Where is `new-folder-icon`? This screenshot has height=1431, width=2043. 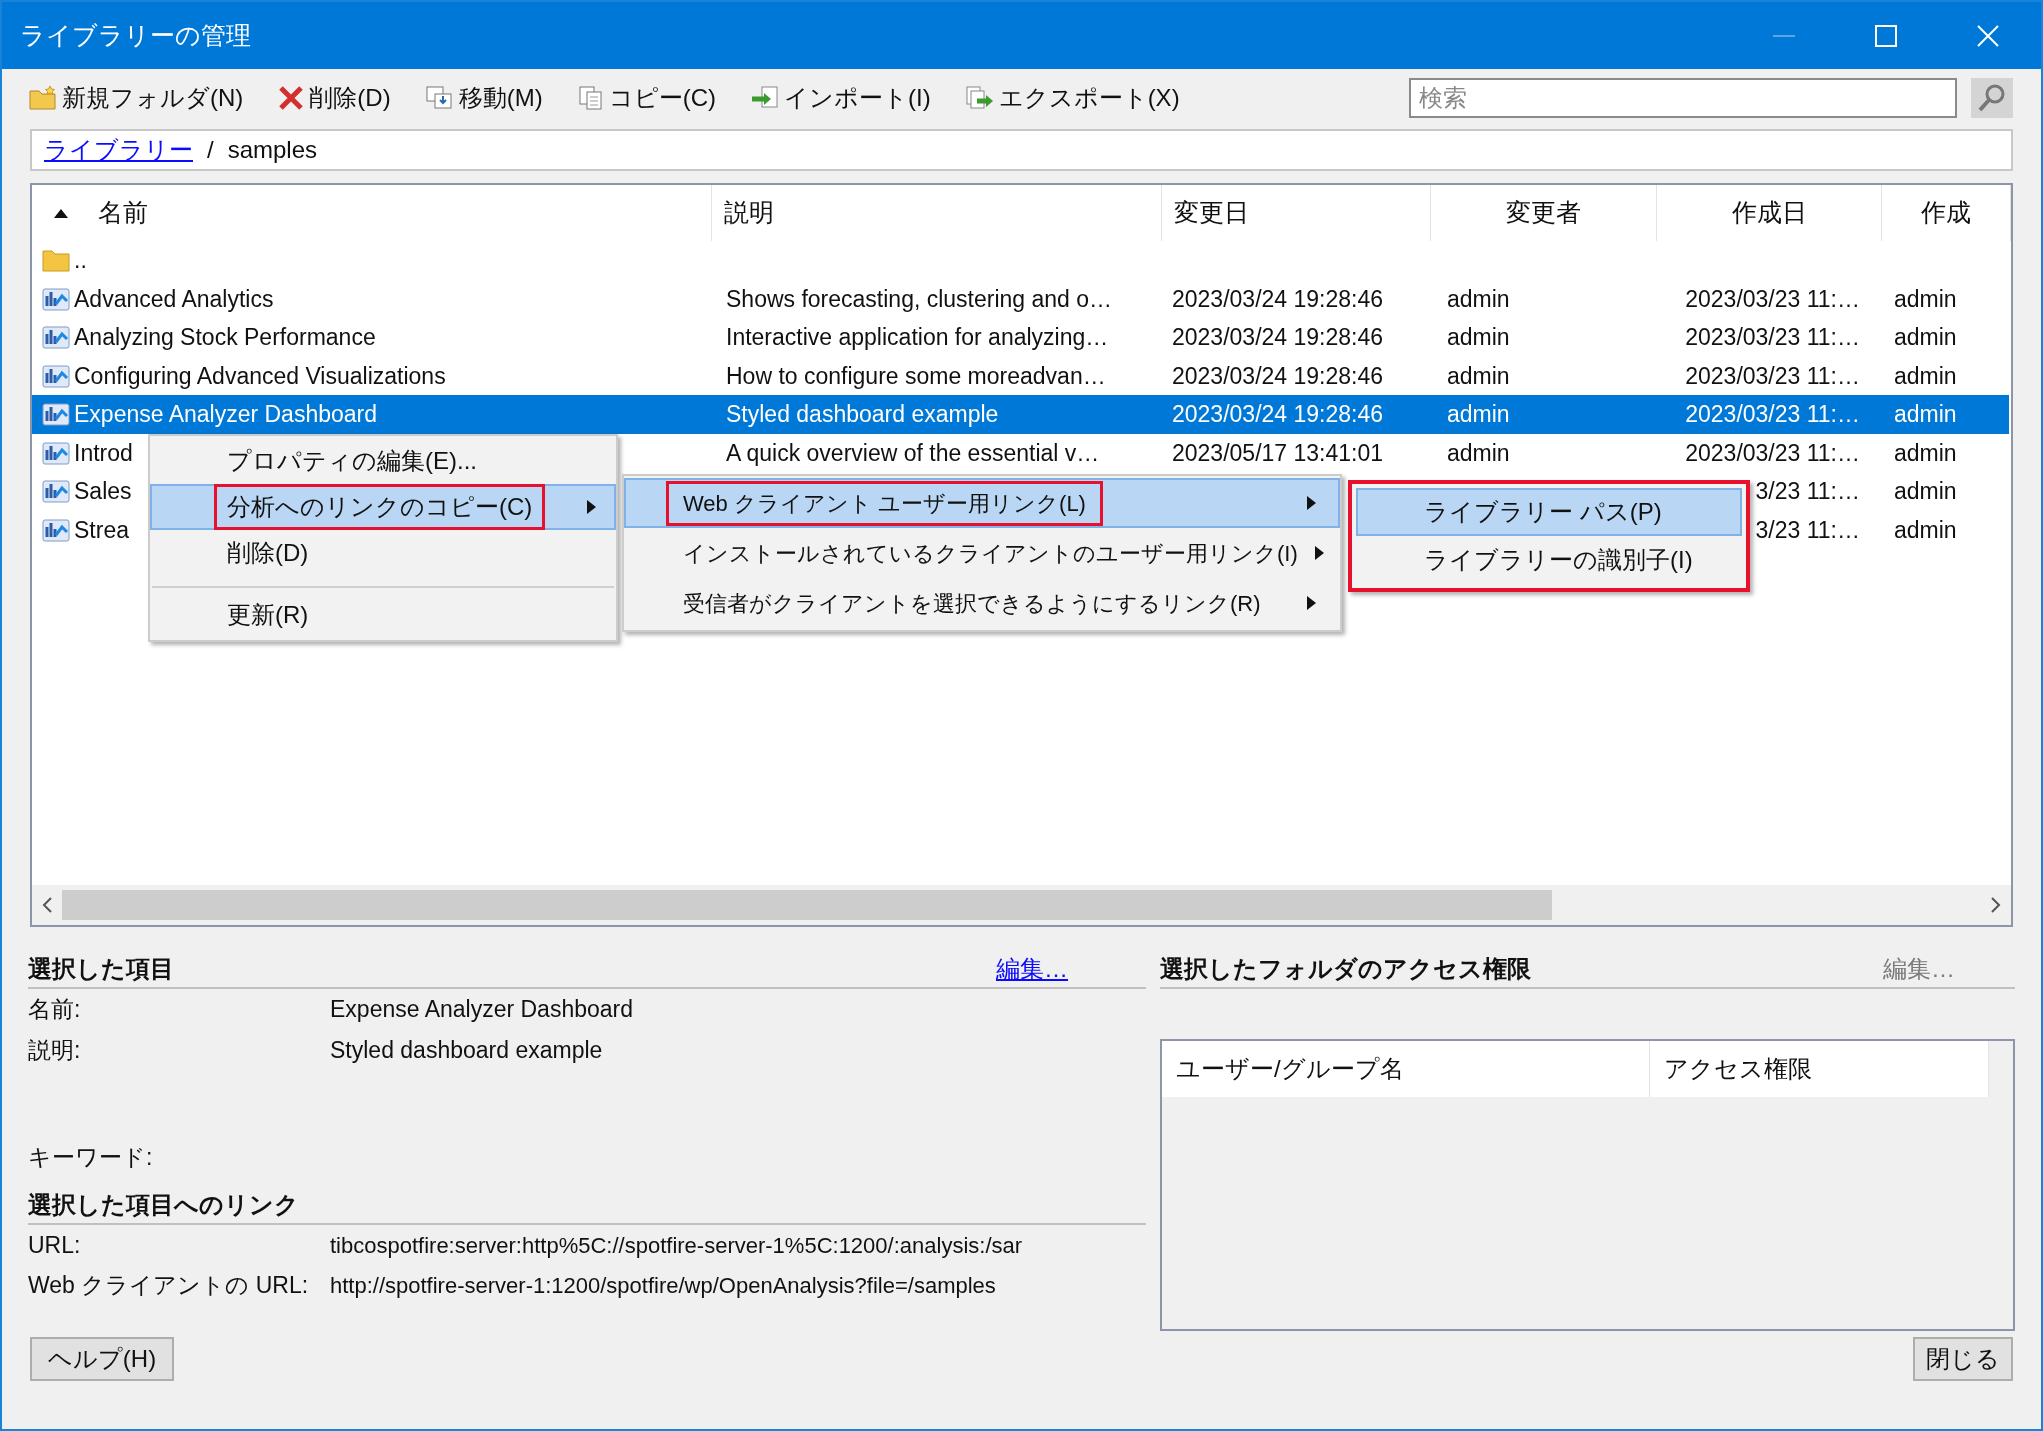 new-folder-icon is located at coordinates (43, 98).